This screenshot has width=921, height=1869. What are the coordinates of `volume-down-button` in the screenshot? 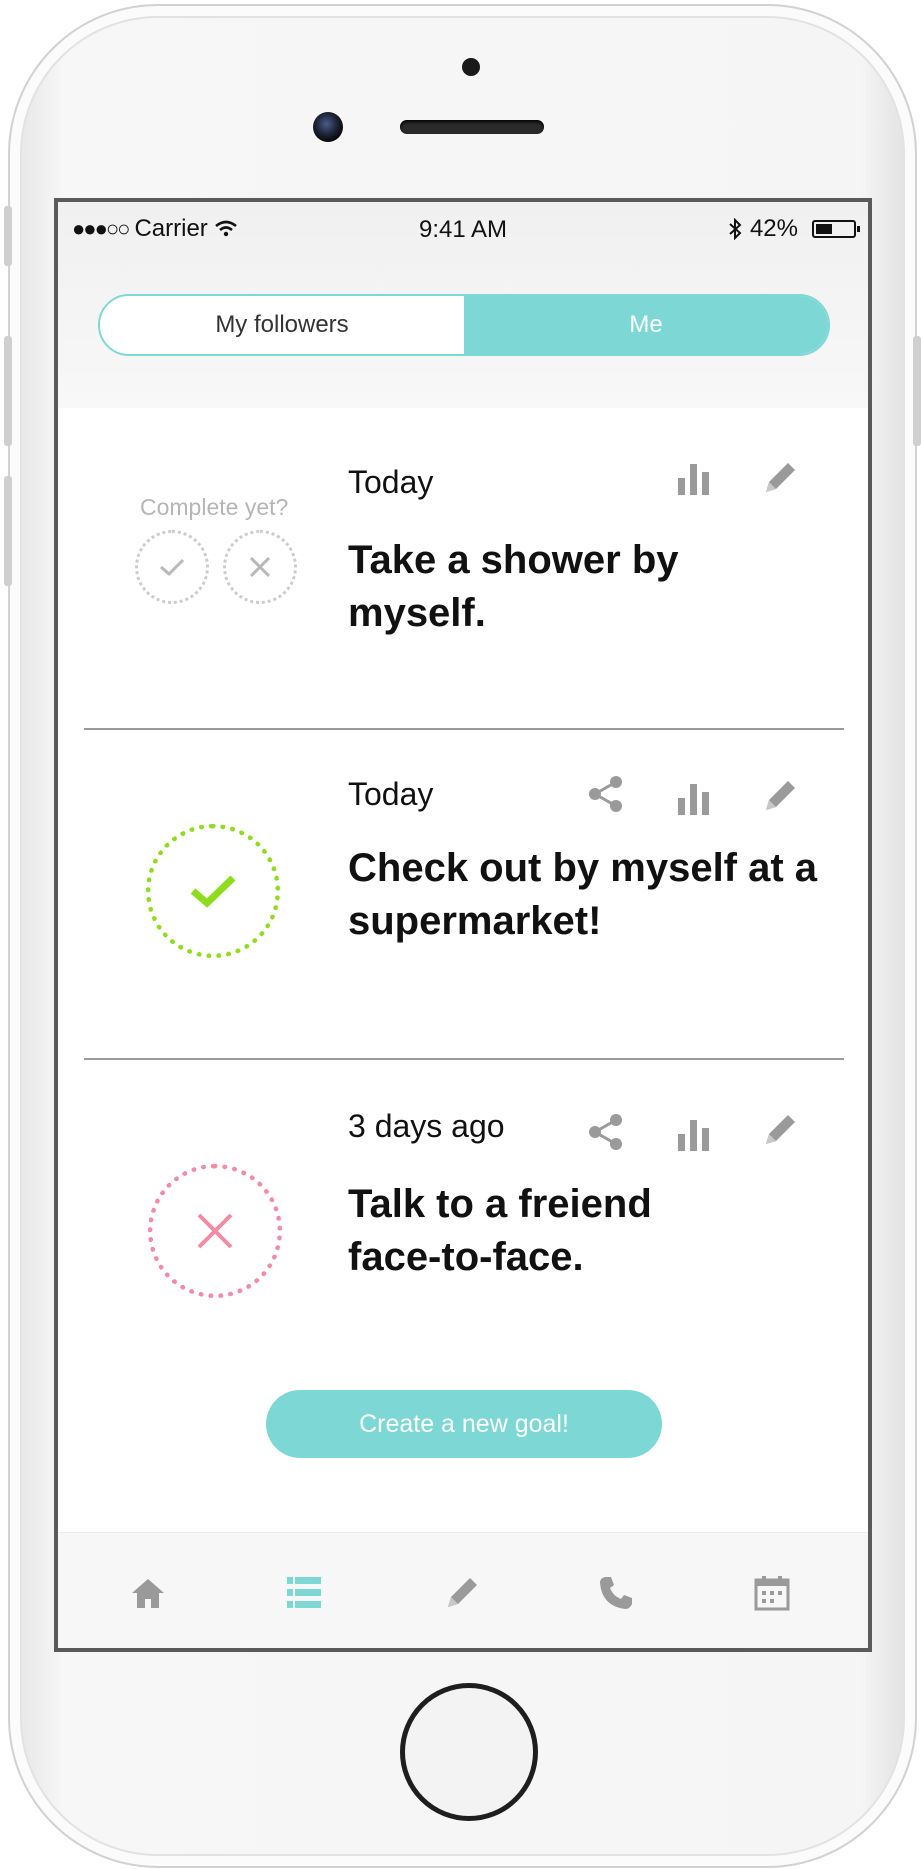 It's located at (8, 531).